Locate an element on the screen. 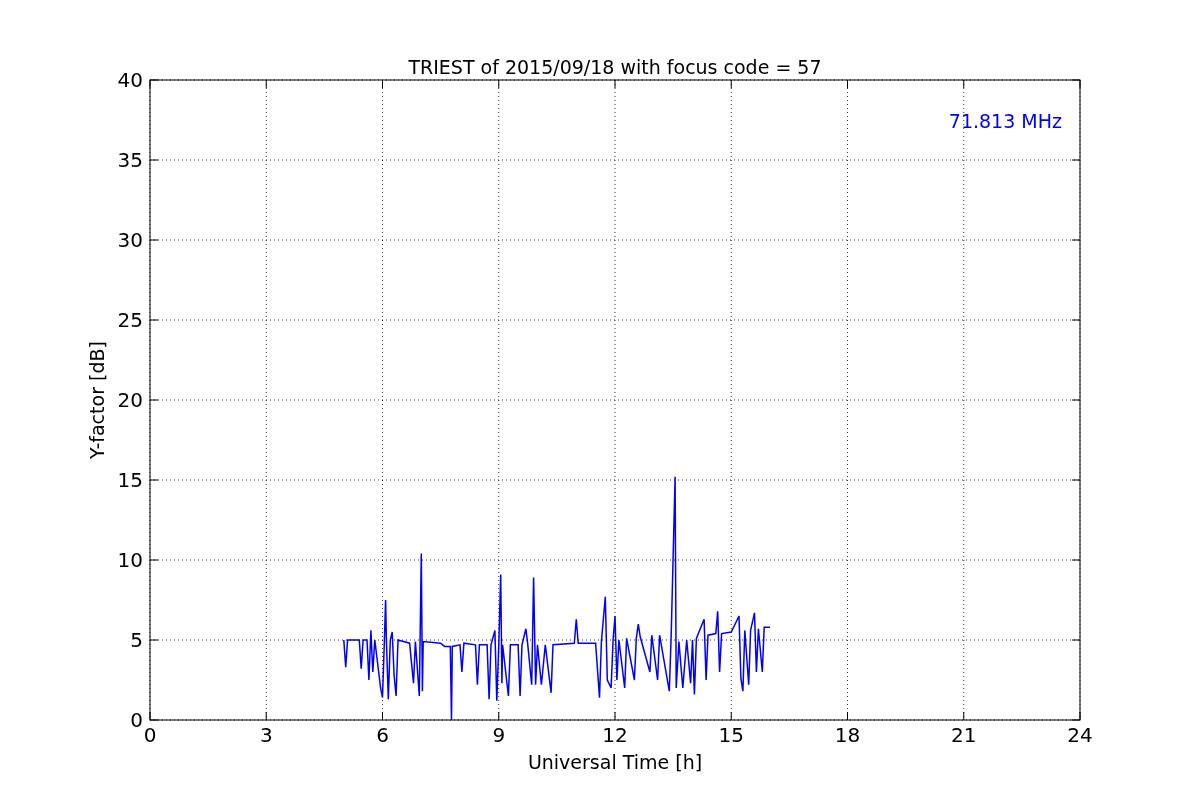 This screenshot has width=1200, height=800. x-tick-label: 9 is located at coordinates (499, 735).